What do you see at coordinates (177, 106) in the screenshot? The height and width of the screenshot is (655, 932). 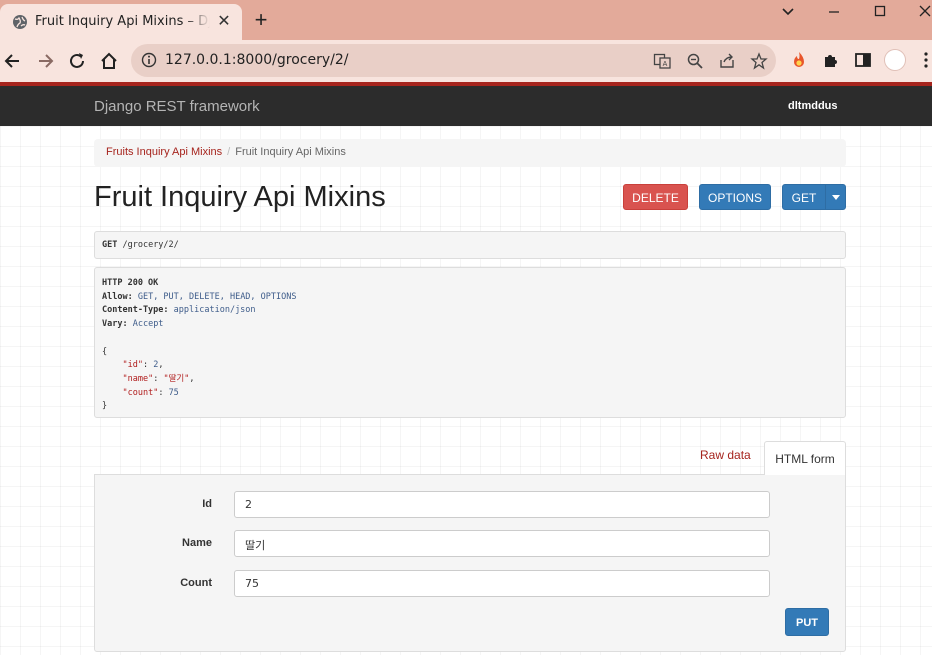 I see `brand-link: Django REST framework` at bounding box center [177, 106].